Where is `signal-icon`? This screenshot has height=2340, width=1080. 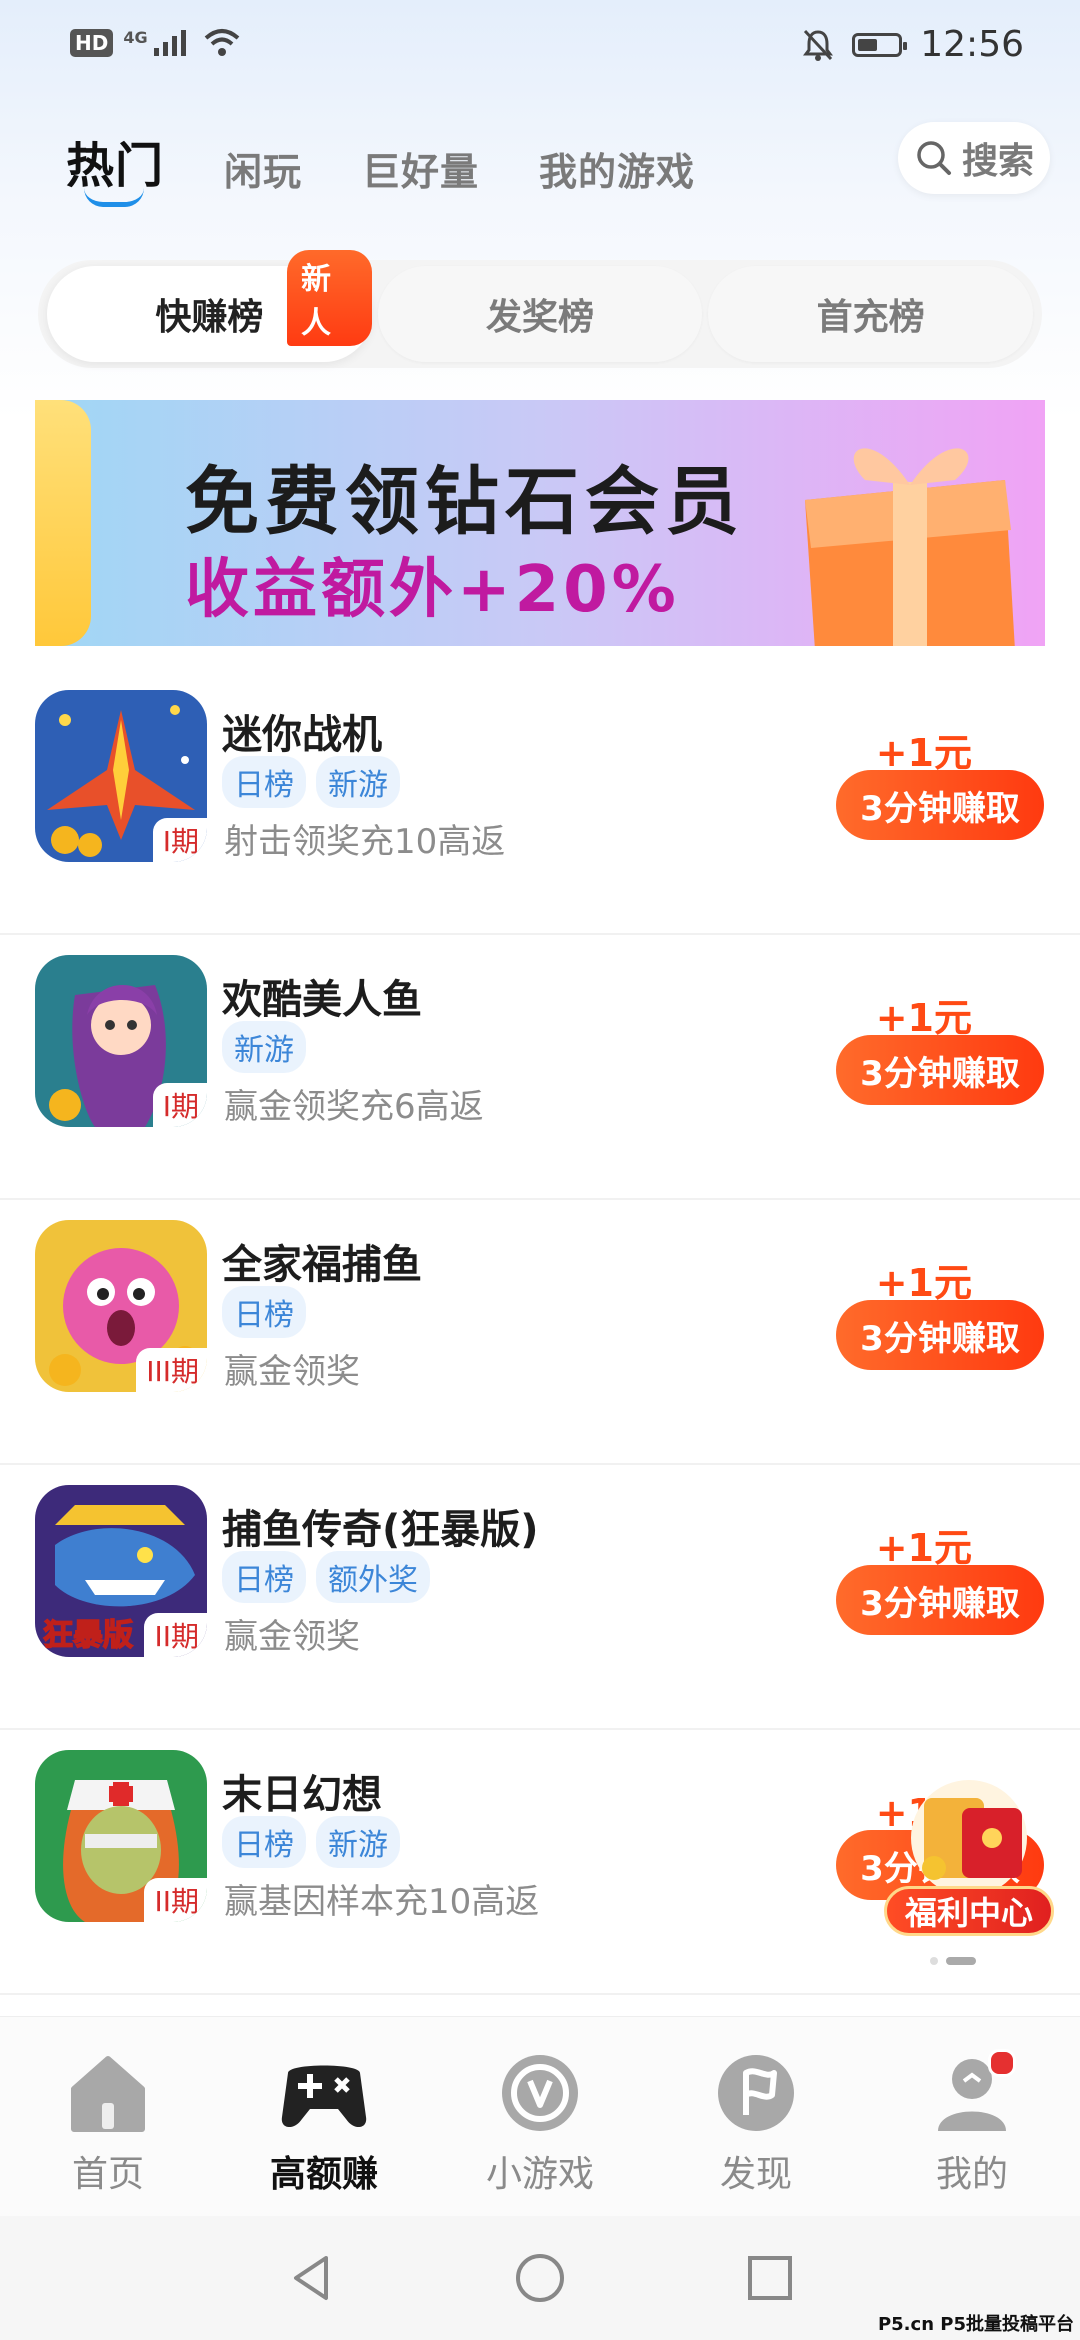
signal-icon is located at coordinates (169, 43).